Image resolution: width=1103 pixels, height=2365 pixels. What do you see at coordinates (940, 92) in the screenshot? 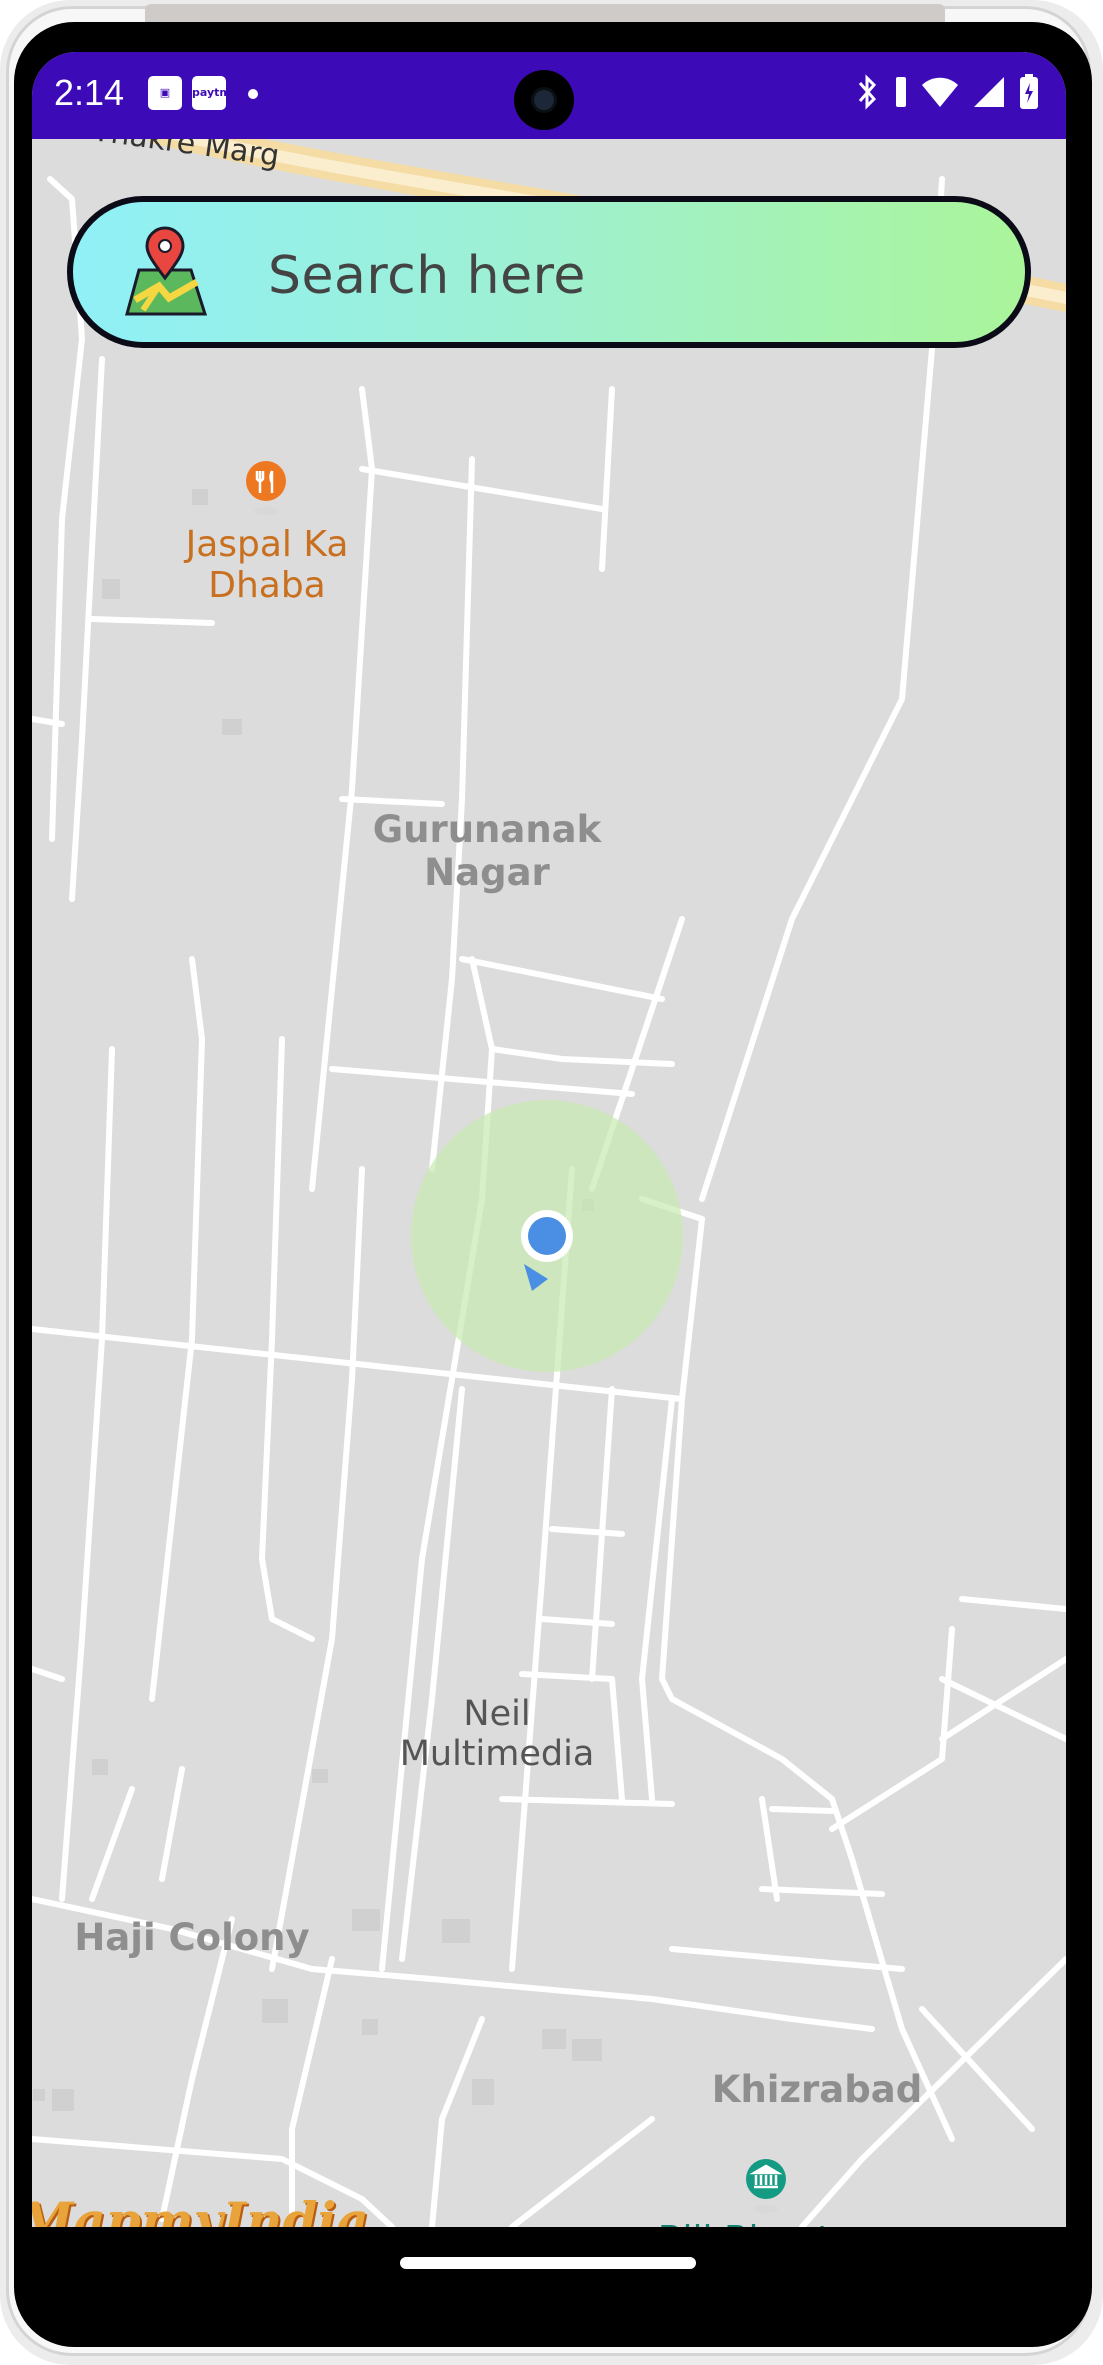
I see `wifi-icon` at bounding box center [940, 92].